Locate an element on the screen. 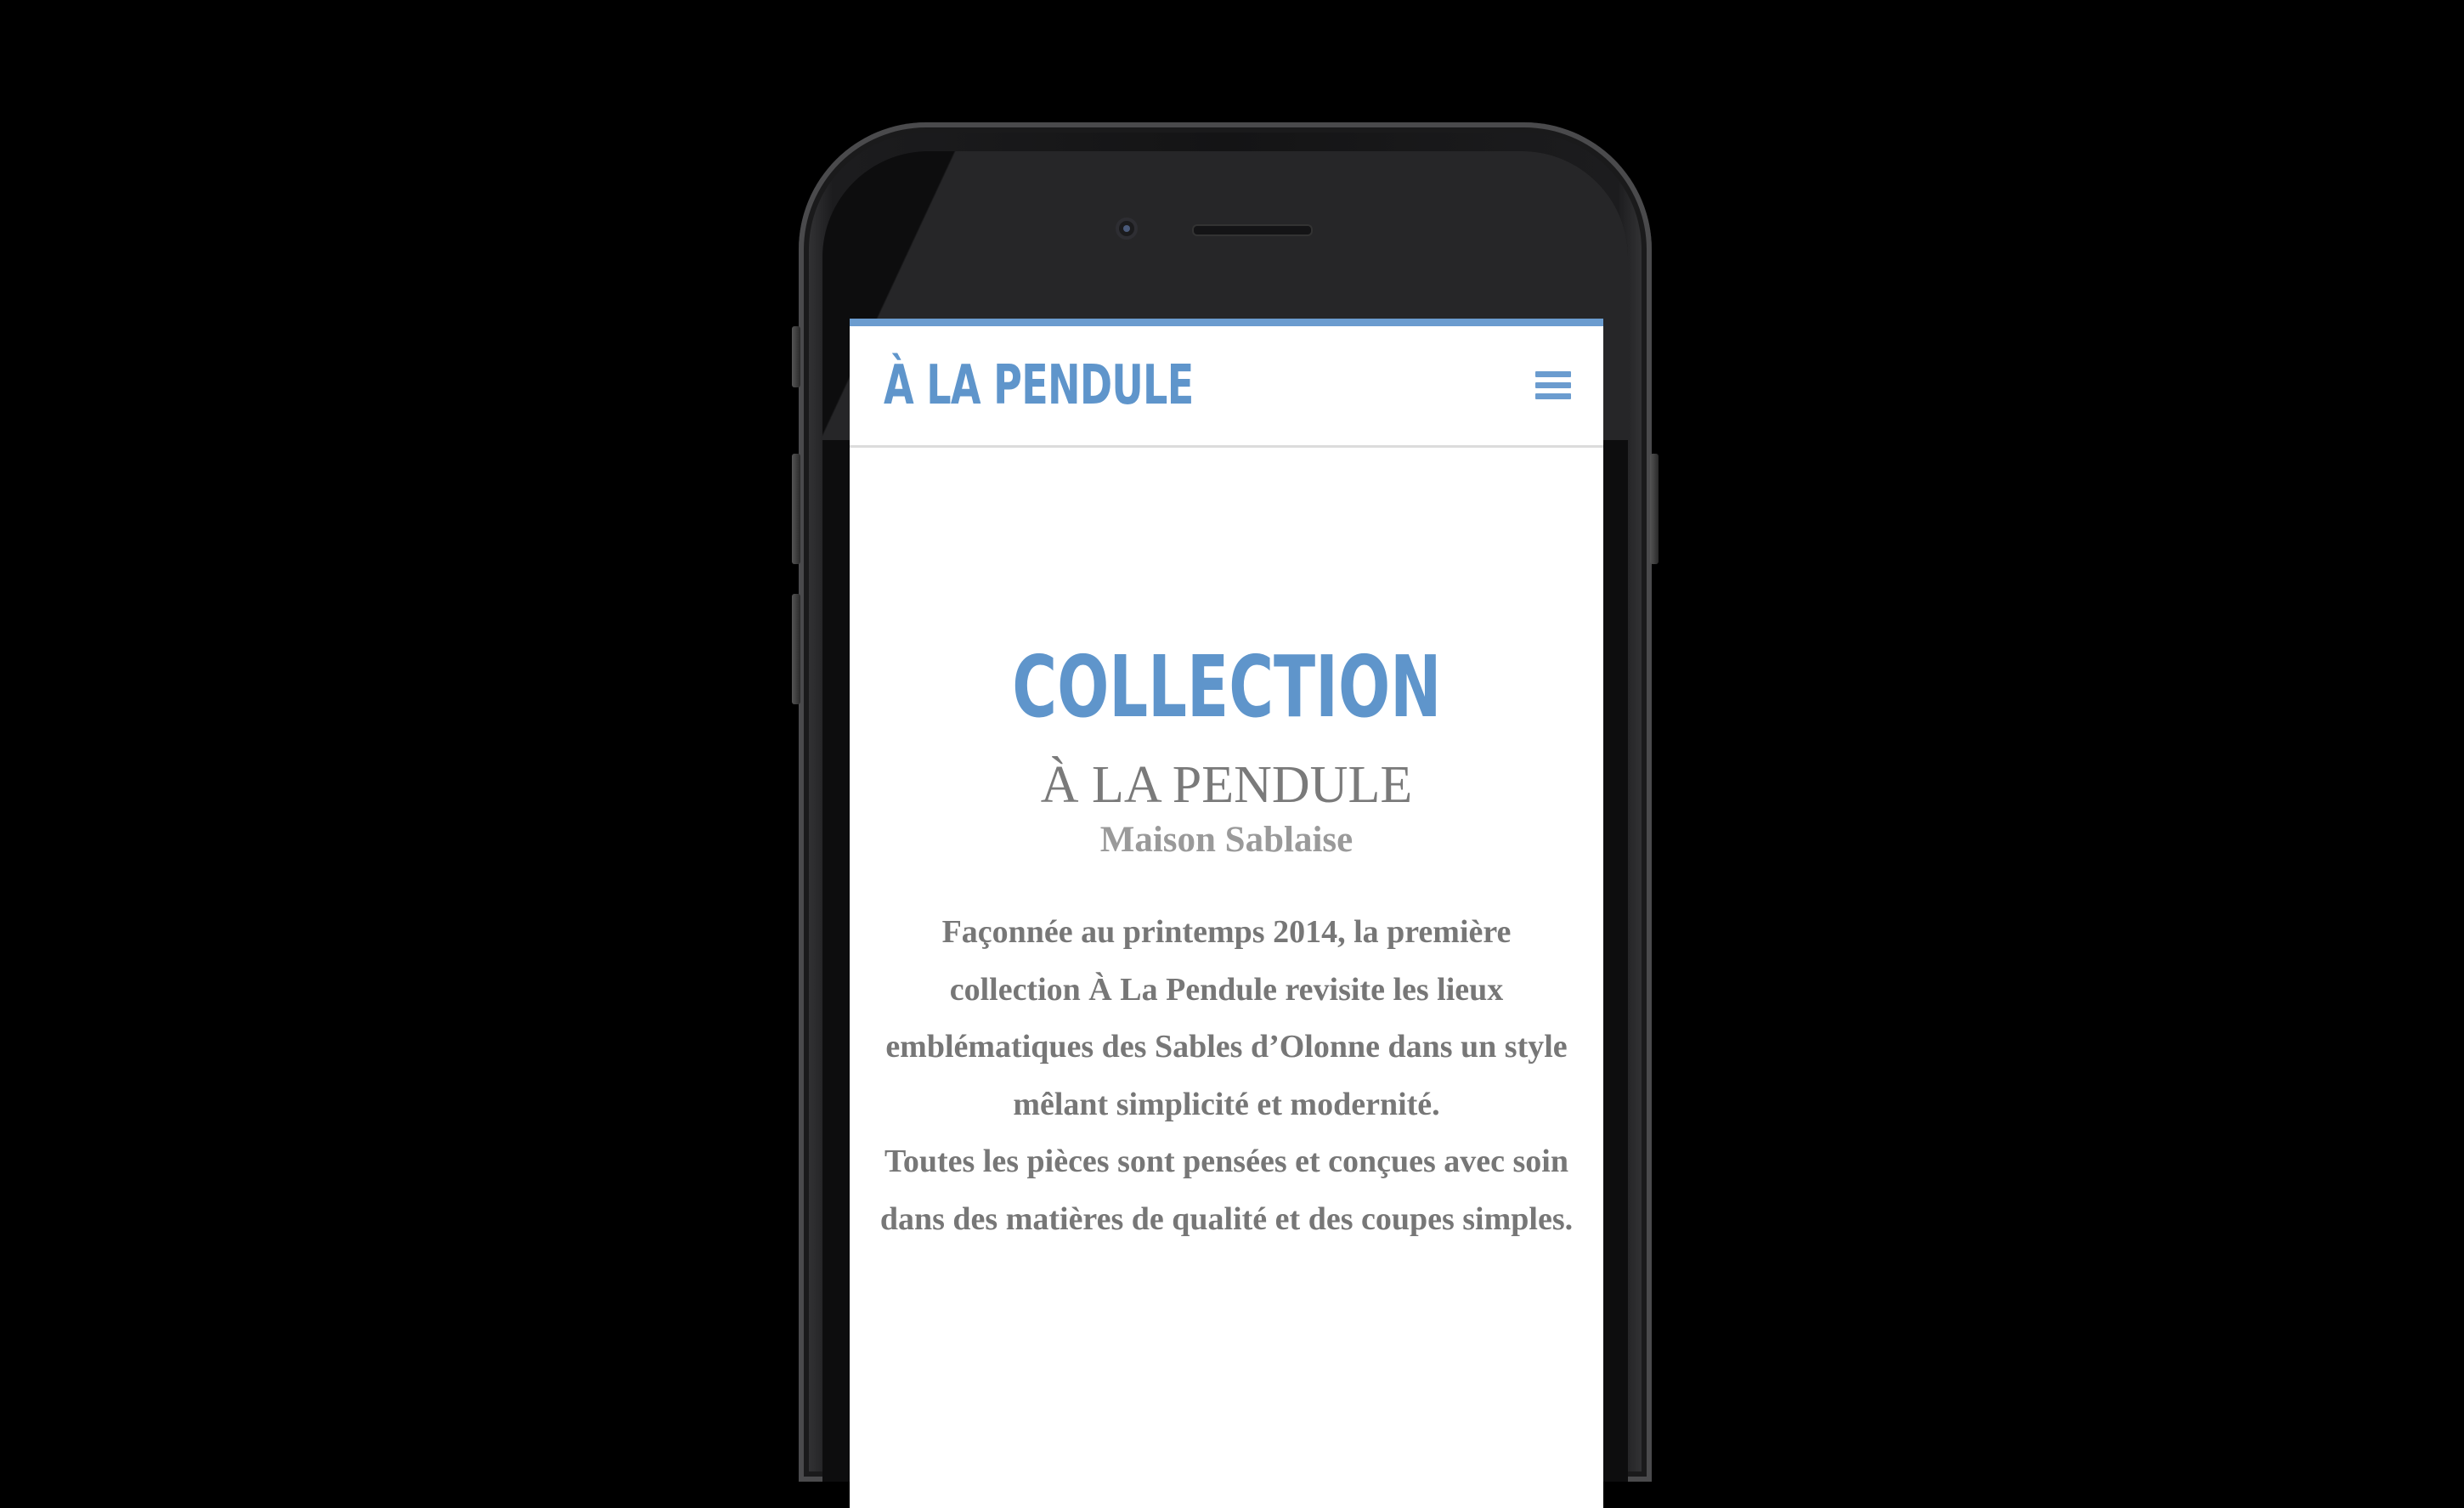 The width and height of the screenshot is (2464, 1508). hamburger-menu-icon is located at coordinates (1553, 386).